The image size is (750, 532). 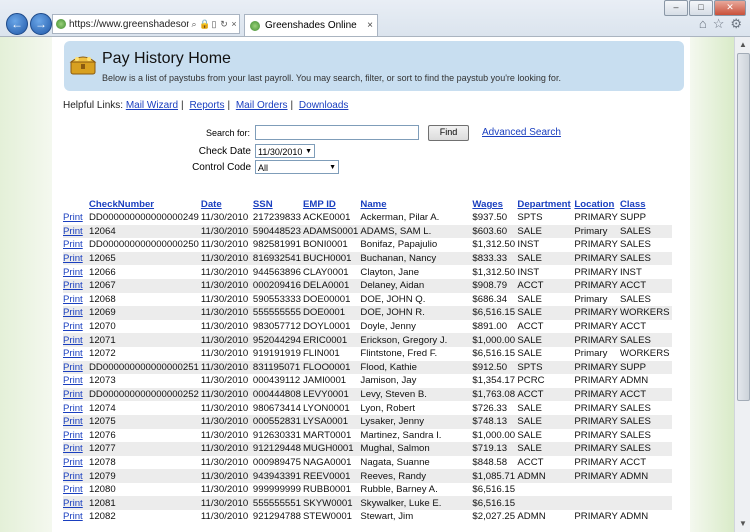 What do you see at coordinates (597, 204) in the screenshot?
I see `column-header-location: Location` at bounding box center [597, 204].